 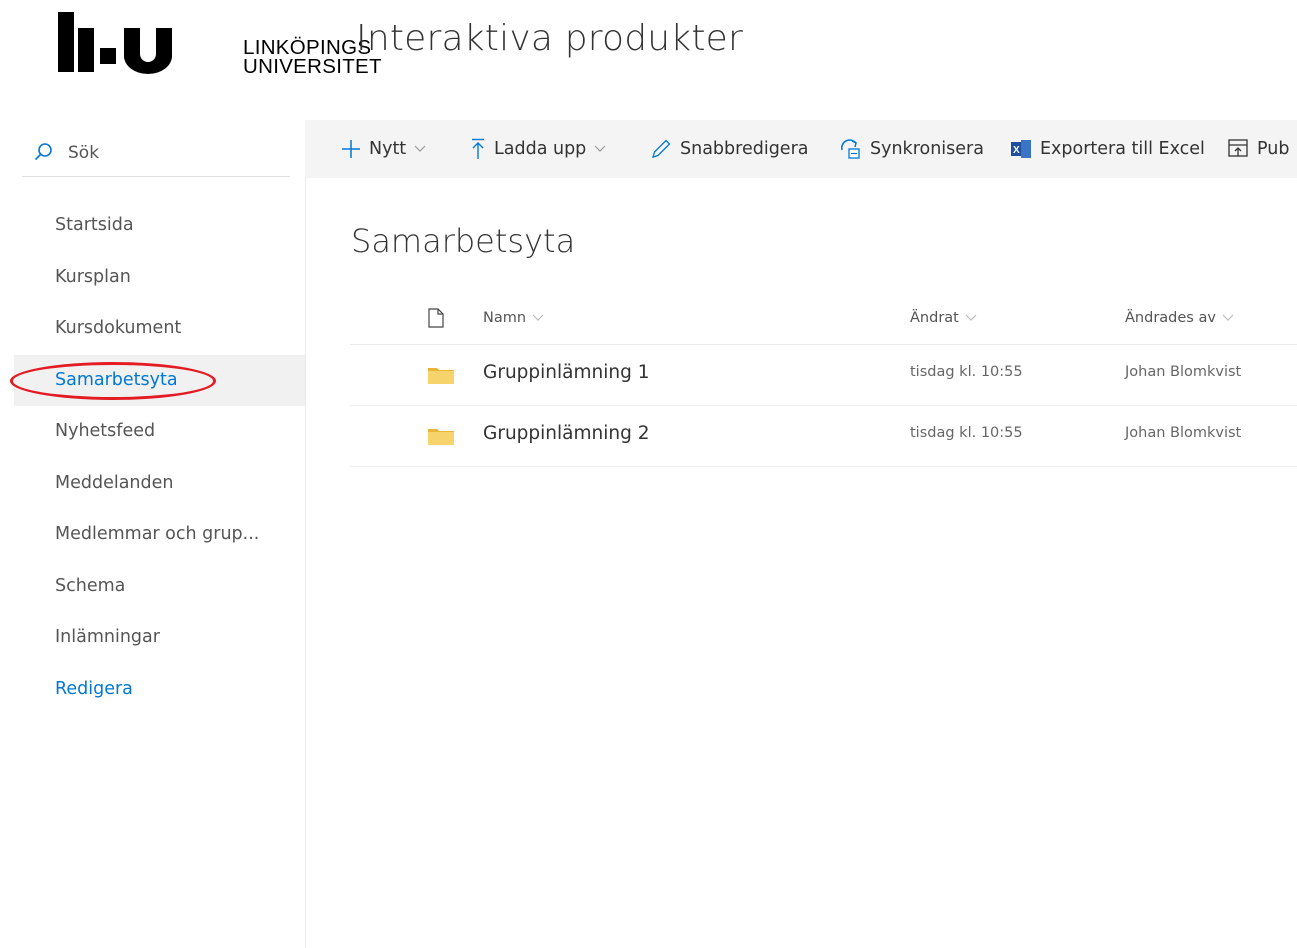 I want to click on column-header-modified: Ändrat, so click(x=943, y=318).